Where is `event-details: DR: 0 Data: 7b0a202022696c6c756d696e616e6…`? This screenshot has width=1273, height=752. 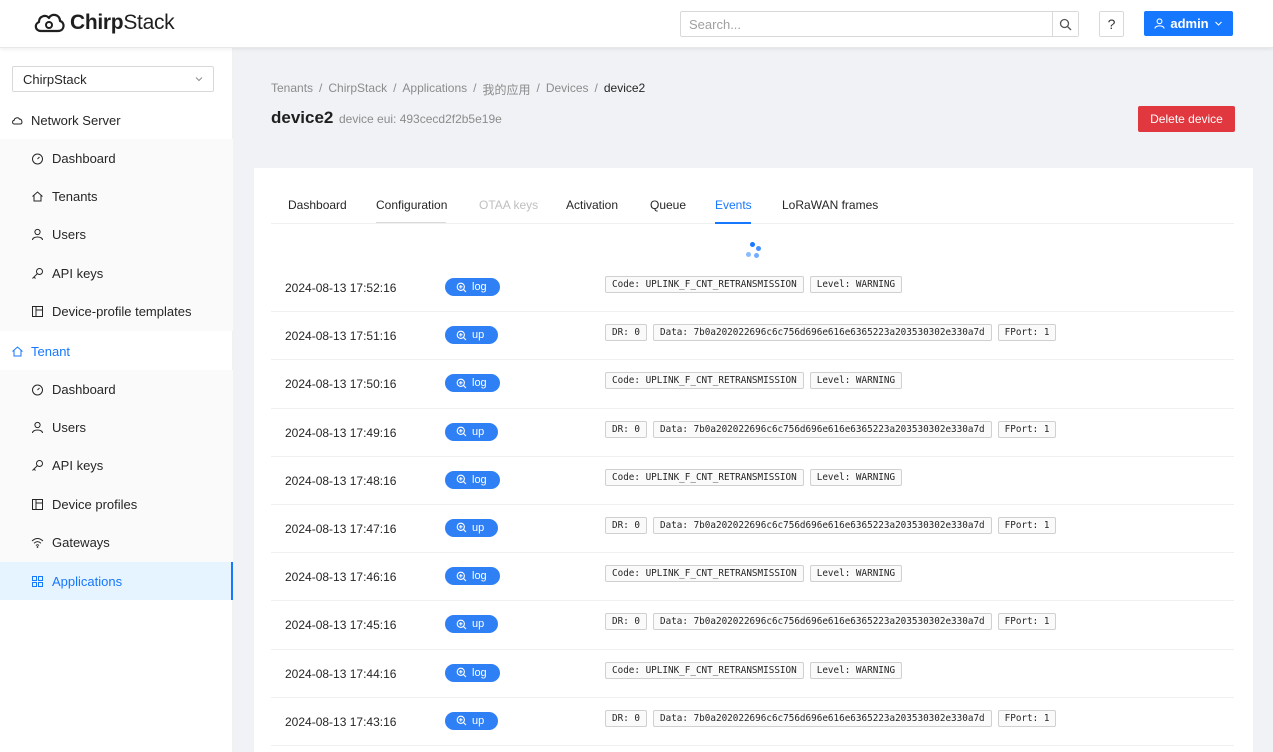
event-details: DR: 0 Data: 7b0a202022696c6c756d696e616e6… is located at coordinates (831, 525).